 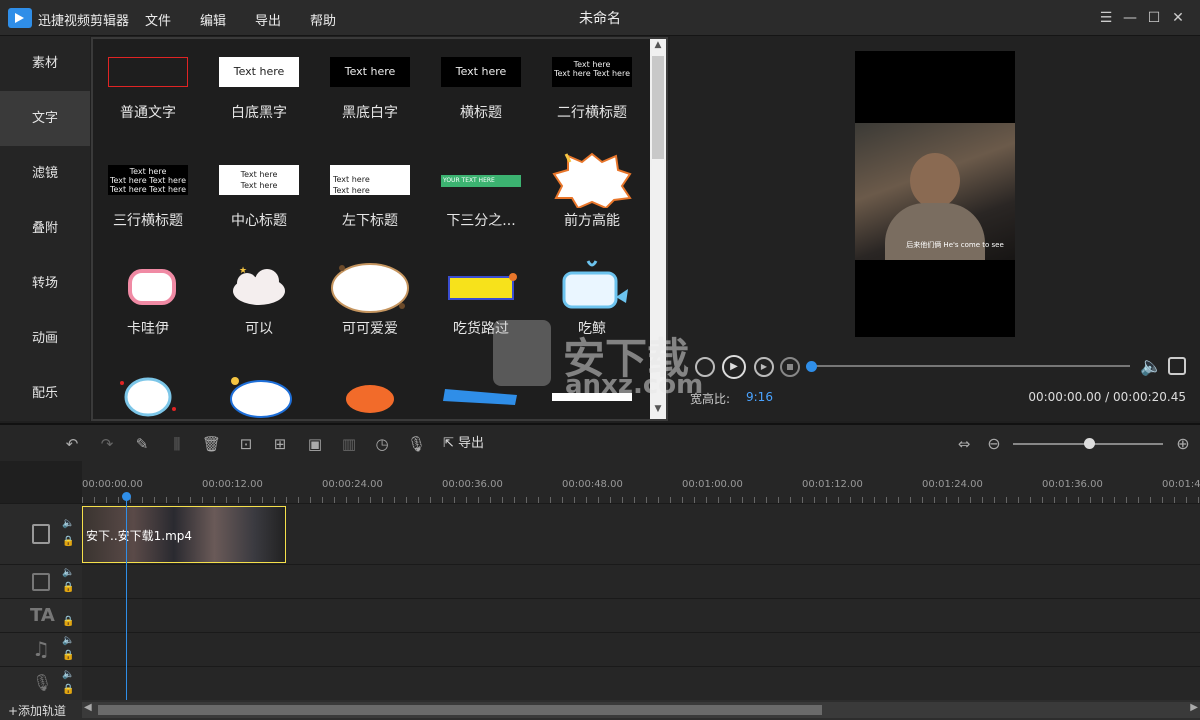 I want to click on redo-icon: ↷, so click(x=107, y=444).